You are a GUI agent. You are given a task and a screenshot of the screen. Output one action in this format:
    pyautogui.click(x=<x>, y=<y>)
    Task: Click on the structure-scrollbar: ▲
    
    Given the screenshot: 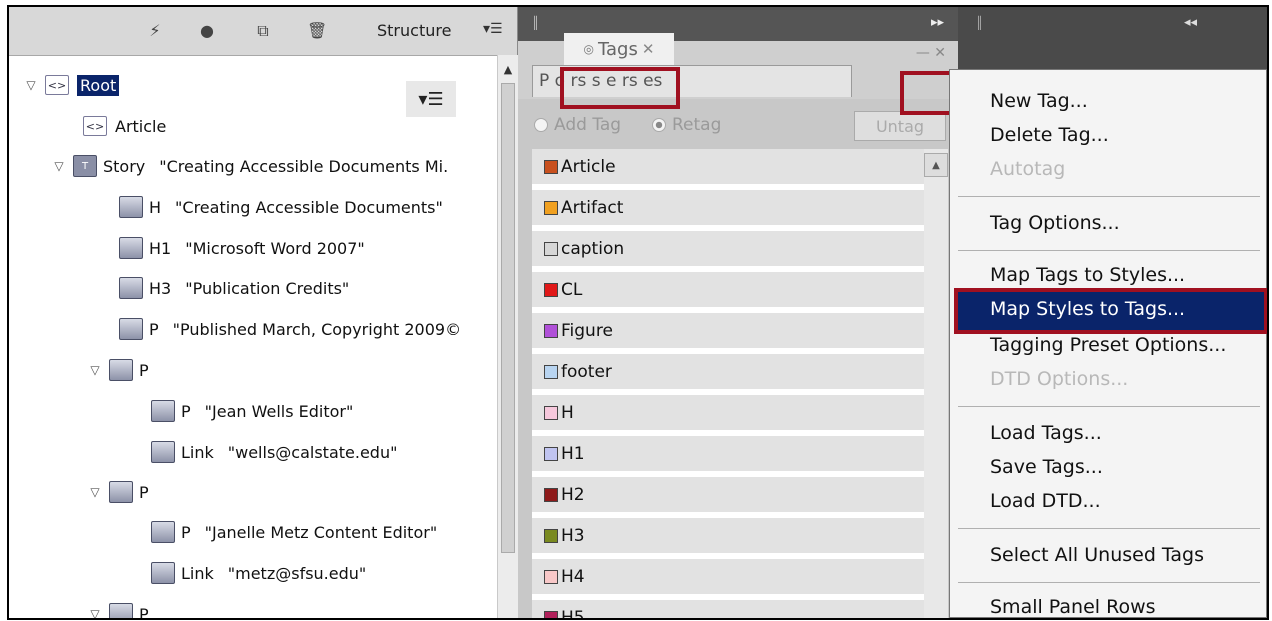 What is the action you would take?
    pyautogui.click(x=507, y=336)
    